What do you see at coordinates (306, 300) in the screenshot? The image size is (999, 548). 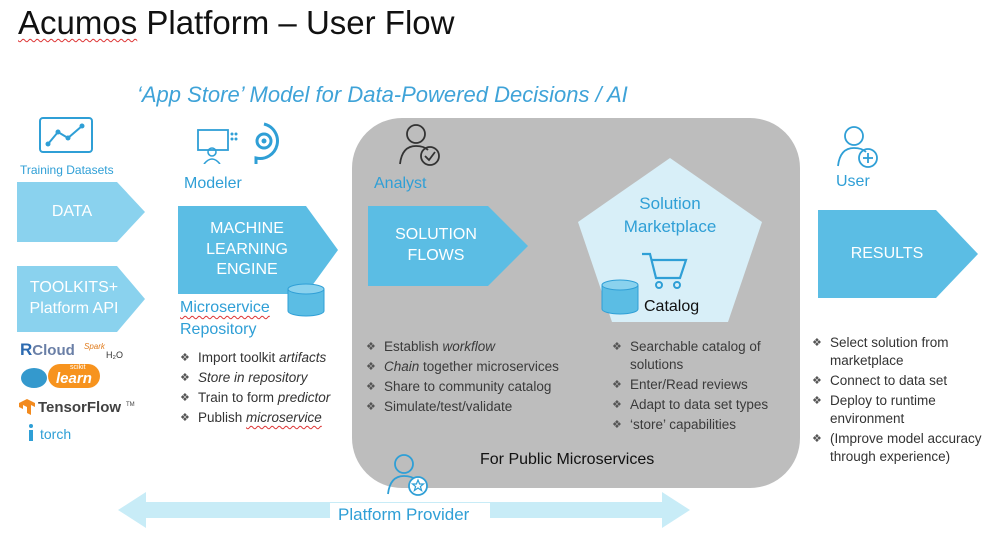 I see `repository-database-icon` at bounding box center [306, 300].